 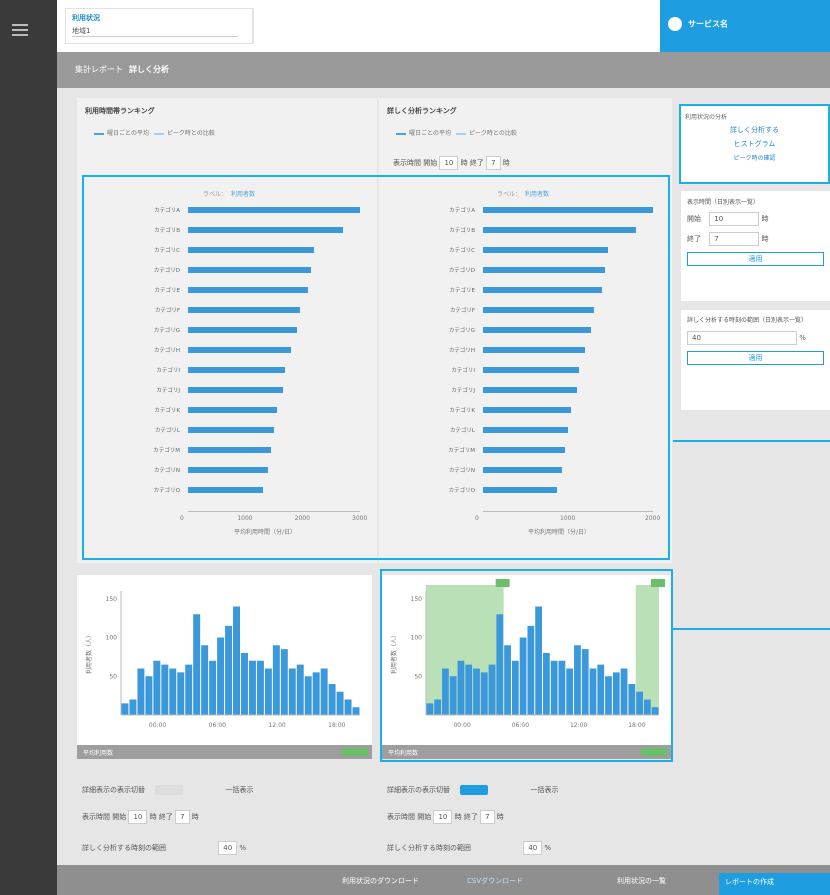 What do you see at coordinates (745, 26) in the screenshot?
I see `service-header: サービス名` at bounding box center [745, 26].